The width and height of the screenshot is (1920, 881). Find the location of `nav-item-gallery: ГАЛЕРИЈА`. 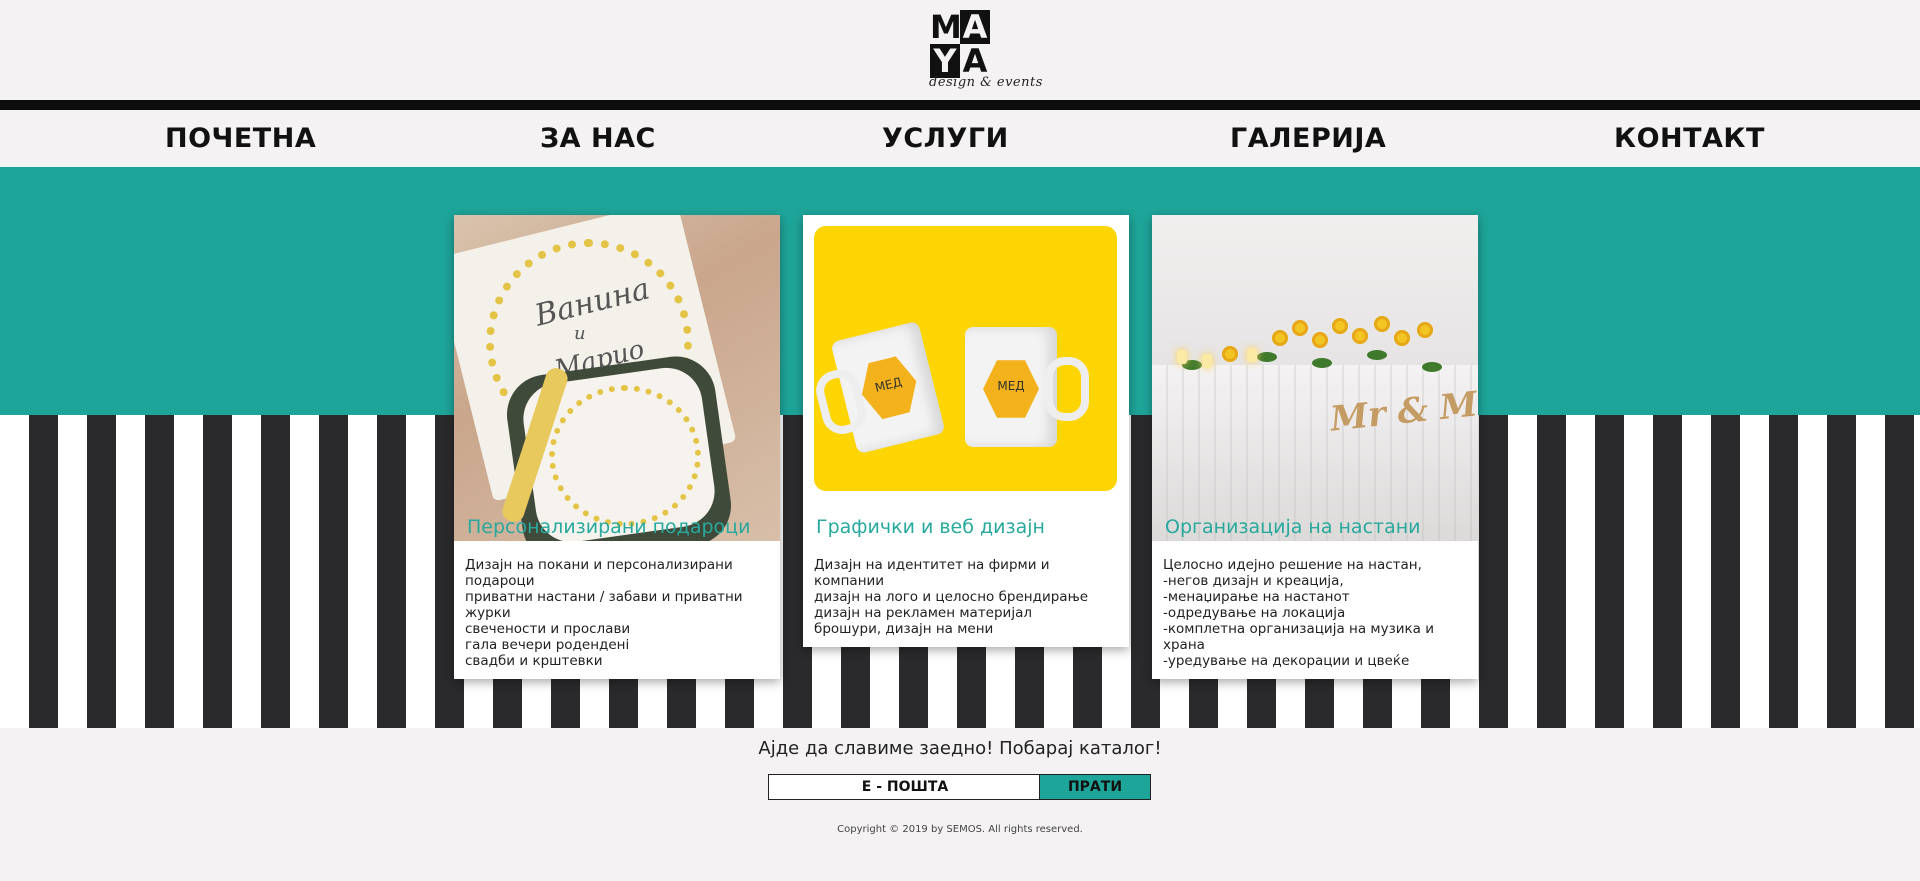

nav-item-gallery: ГАЛЕРИЈА is located at coordinates (1308, 138).